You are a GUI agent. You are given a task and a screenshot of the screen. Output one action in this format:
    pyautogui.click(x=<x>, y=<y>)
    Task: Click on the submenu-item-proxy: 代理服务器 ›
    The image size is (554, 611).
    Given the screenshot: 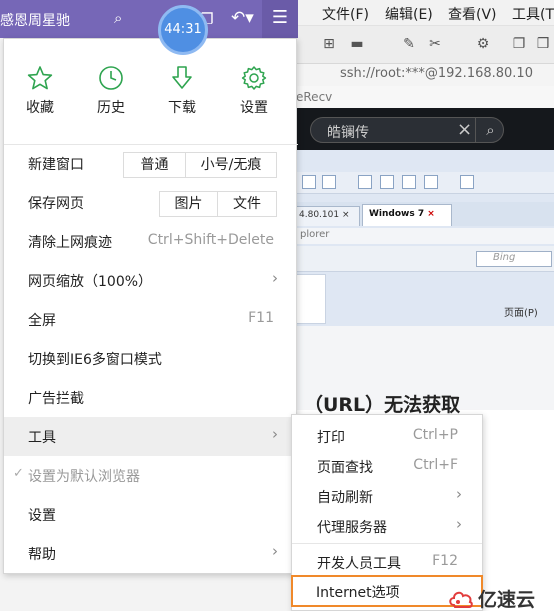 What is the action you would take?
    pyautogui.click(x=387, y=525)
    